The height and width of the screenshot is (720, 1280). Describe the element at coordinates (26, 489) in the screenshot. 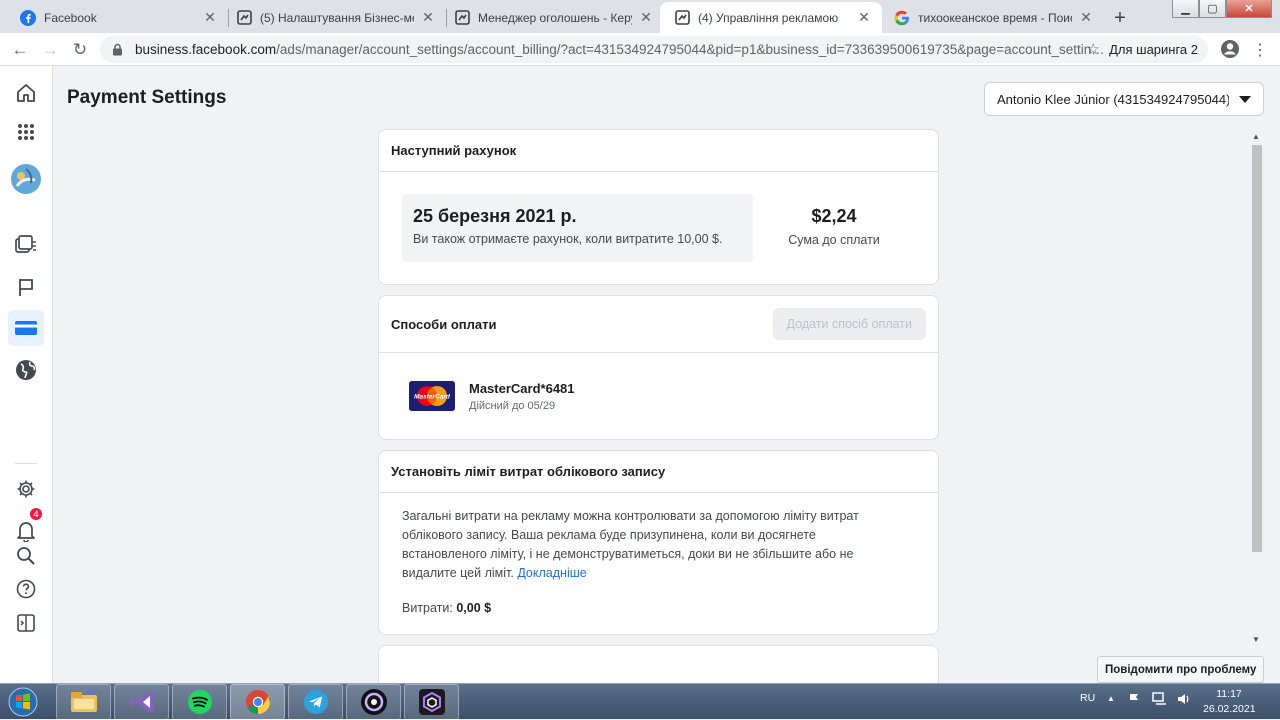

I see `settings-gear-icon` at that location.